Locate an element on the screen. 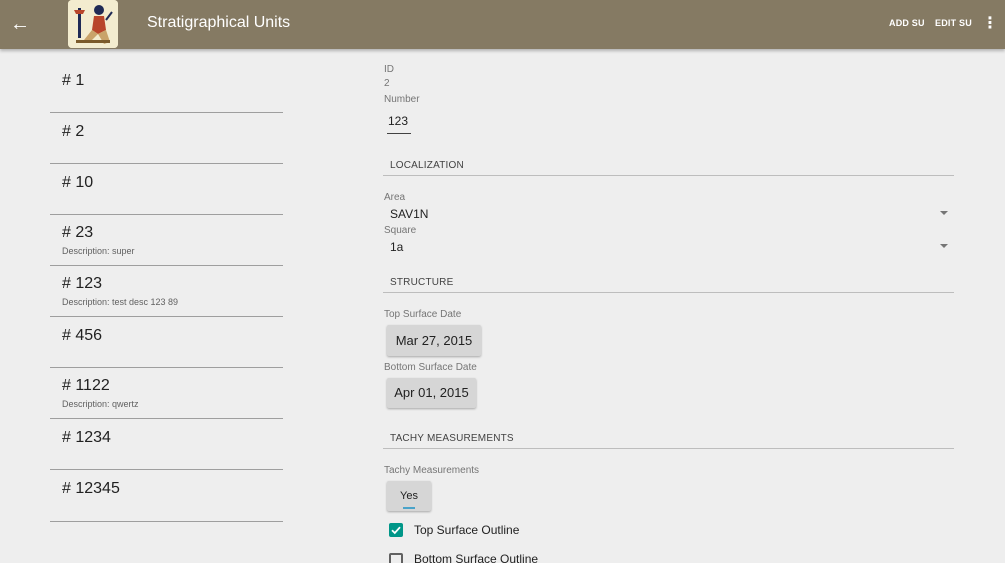 The height and width of the screenshot is (563, 1005). square-value: 1a is located at coordinates (397, 247).